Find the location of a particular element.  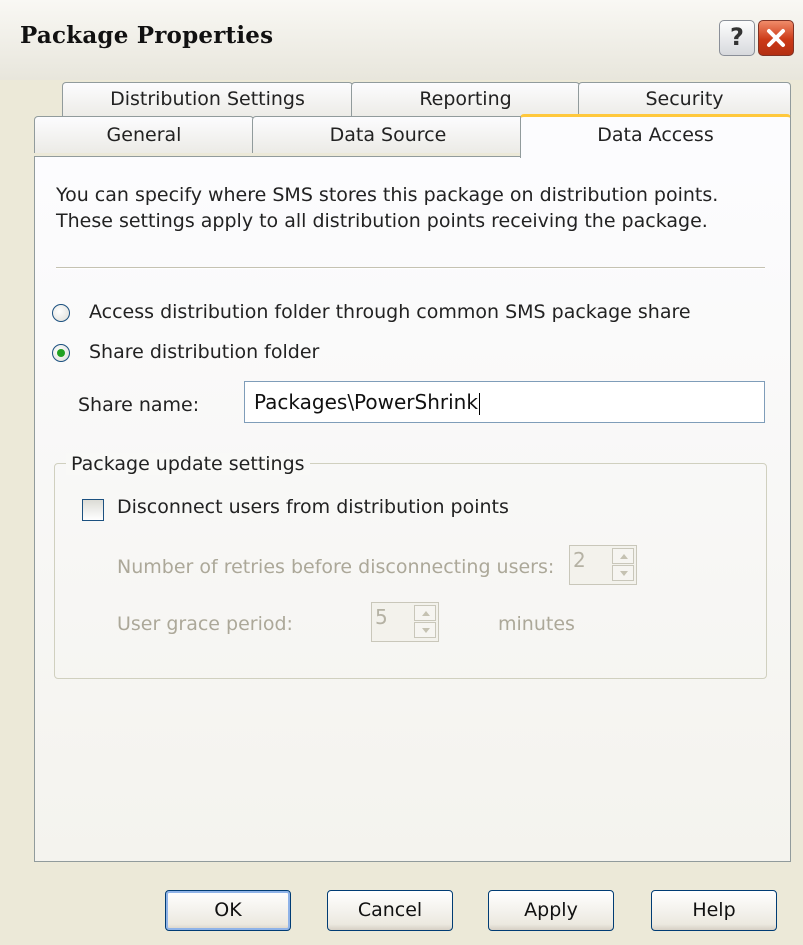

grace-up-arrow is located at coordinates (425, 613).